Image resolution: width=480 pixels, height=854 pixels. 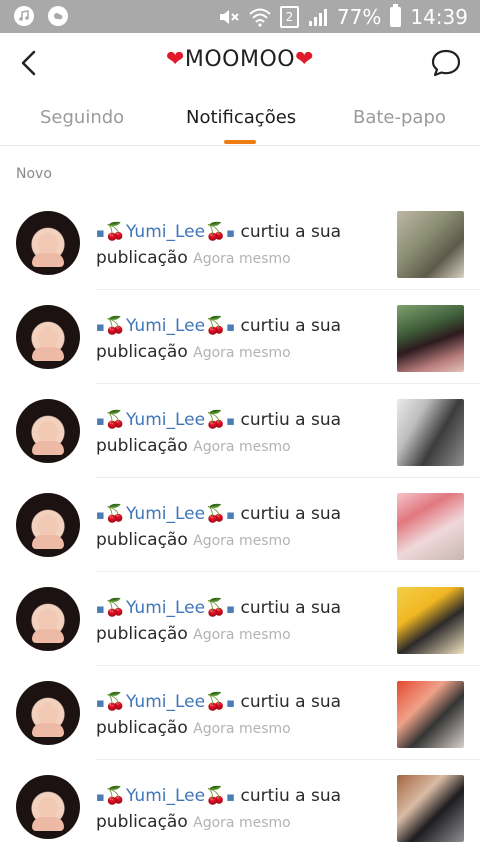 I want to click on section-label: Novo, so click(x=34, y=174).